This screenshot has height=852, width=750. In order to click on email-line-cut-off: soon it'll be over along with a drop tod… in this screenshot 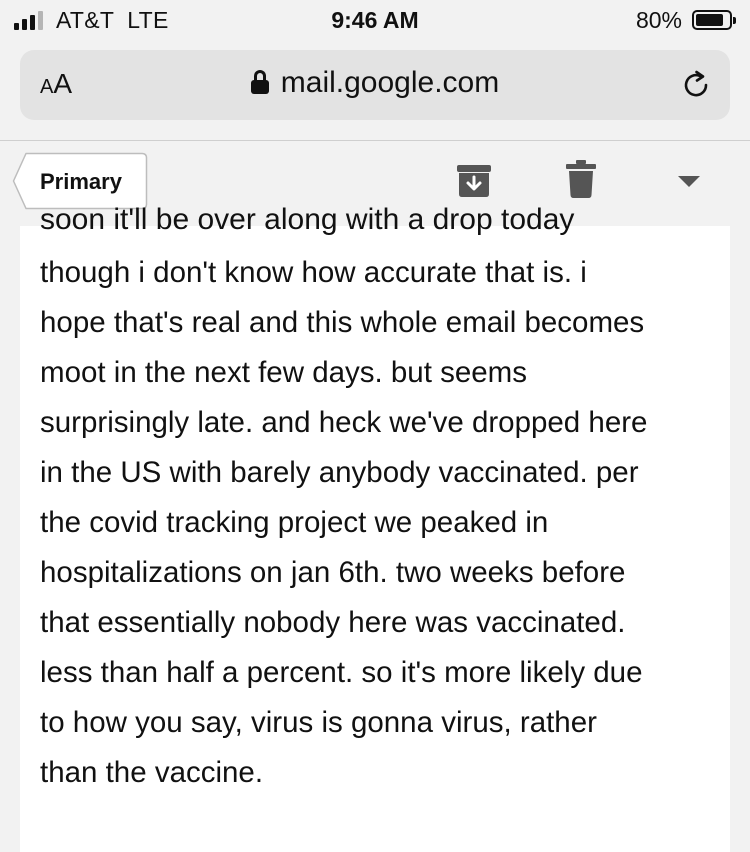, I will do `click(307, 219)`.